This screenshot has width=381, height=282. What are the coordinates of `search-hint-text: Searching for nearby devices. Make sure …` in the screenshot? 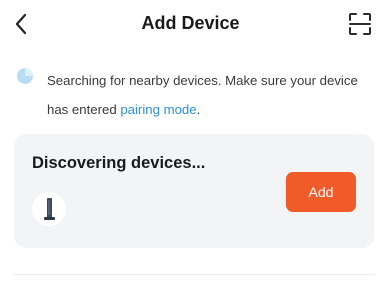 It's located at (202, 95).